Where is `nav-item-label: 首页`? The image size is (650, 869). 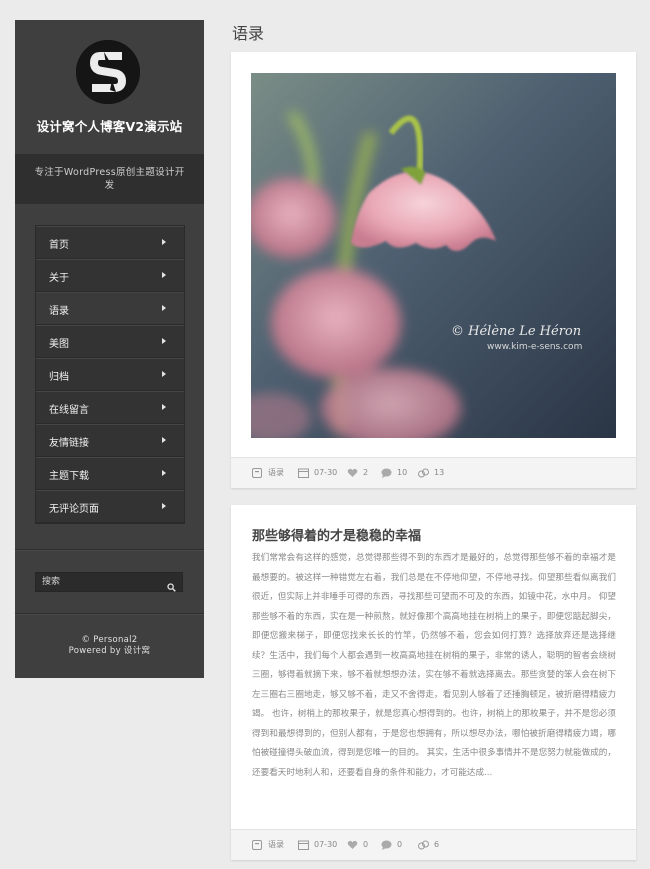 nav-item-label: 首页 is located at coordinates (59, 245).